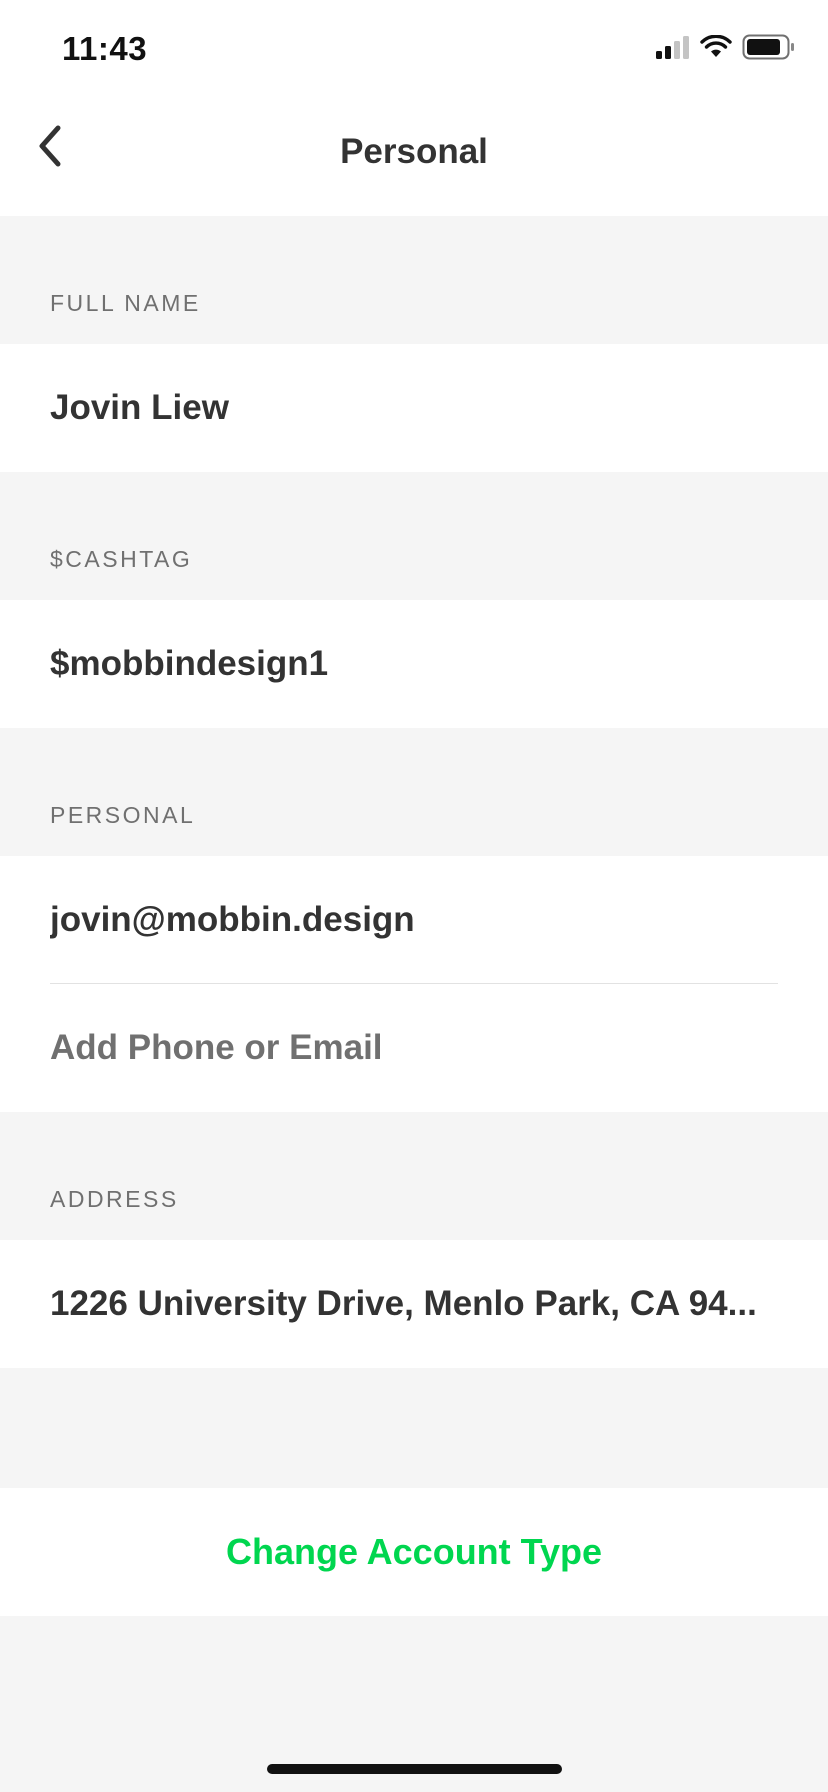 The height and width of the screenshot is (1792, 828). Describe the element at coordinates (114, 1199) in the screenshot. I see `section-header-address: ADDRESS` at that location.